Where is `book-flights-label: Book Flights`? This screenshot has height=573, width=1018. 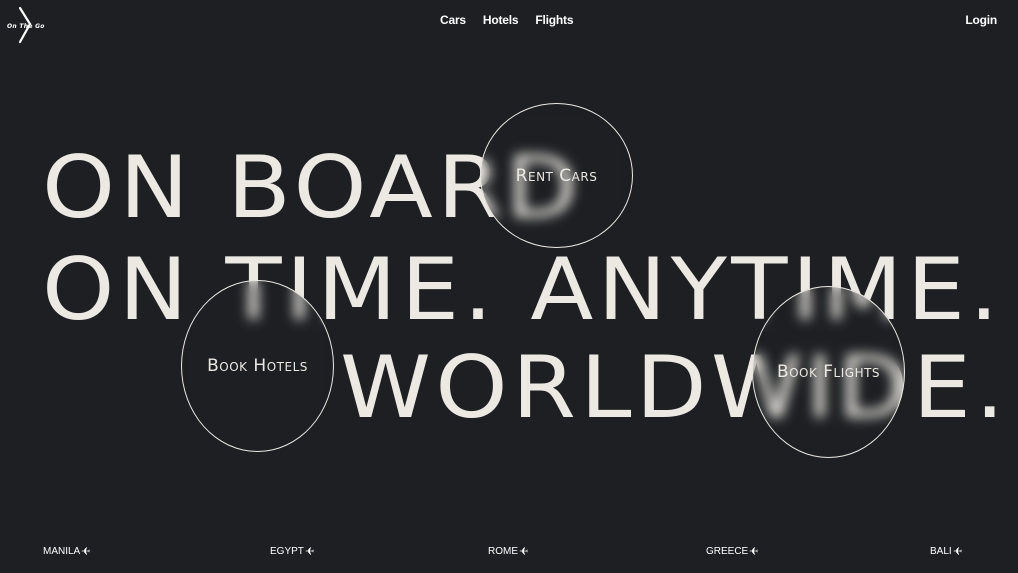
book-flights-label: Book Flights is located at coordinates (828, 372).